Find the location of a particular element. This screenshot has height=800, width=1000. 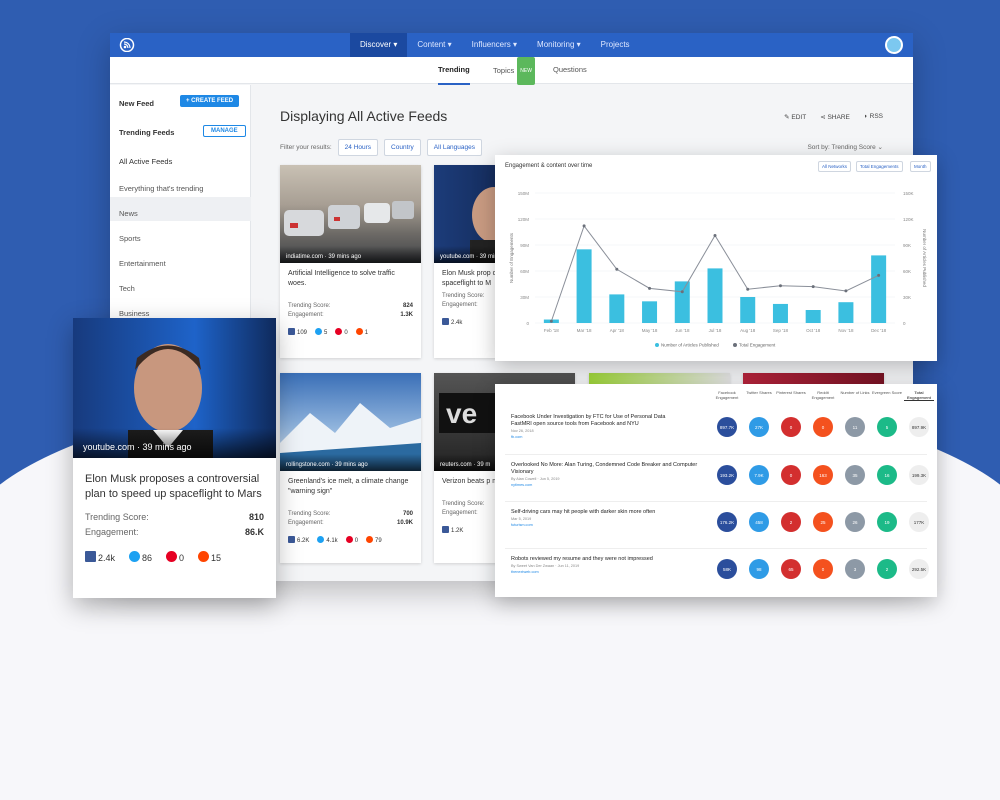

nav-content: Content ▾ is located at coordinates (434, 45).